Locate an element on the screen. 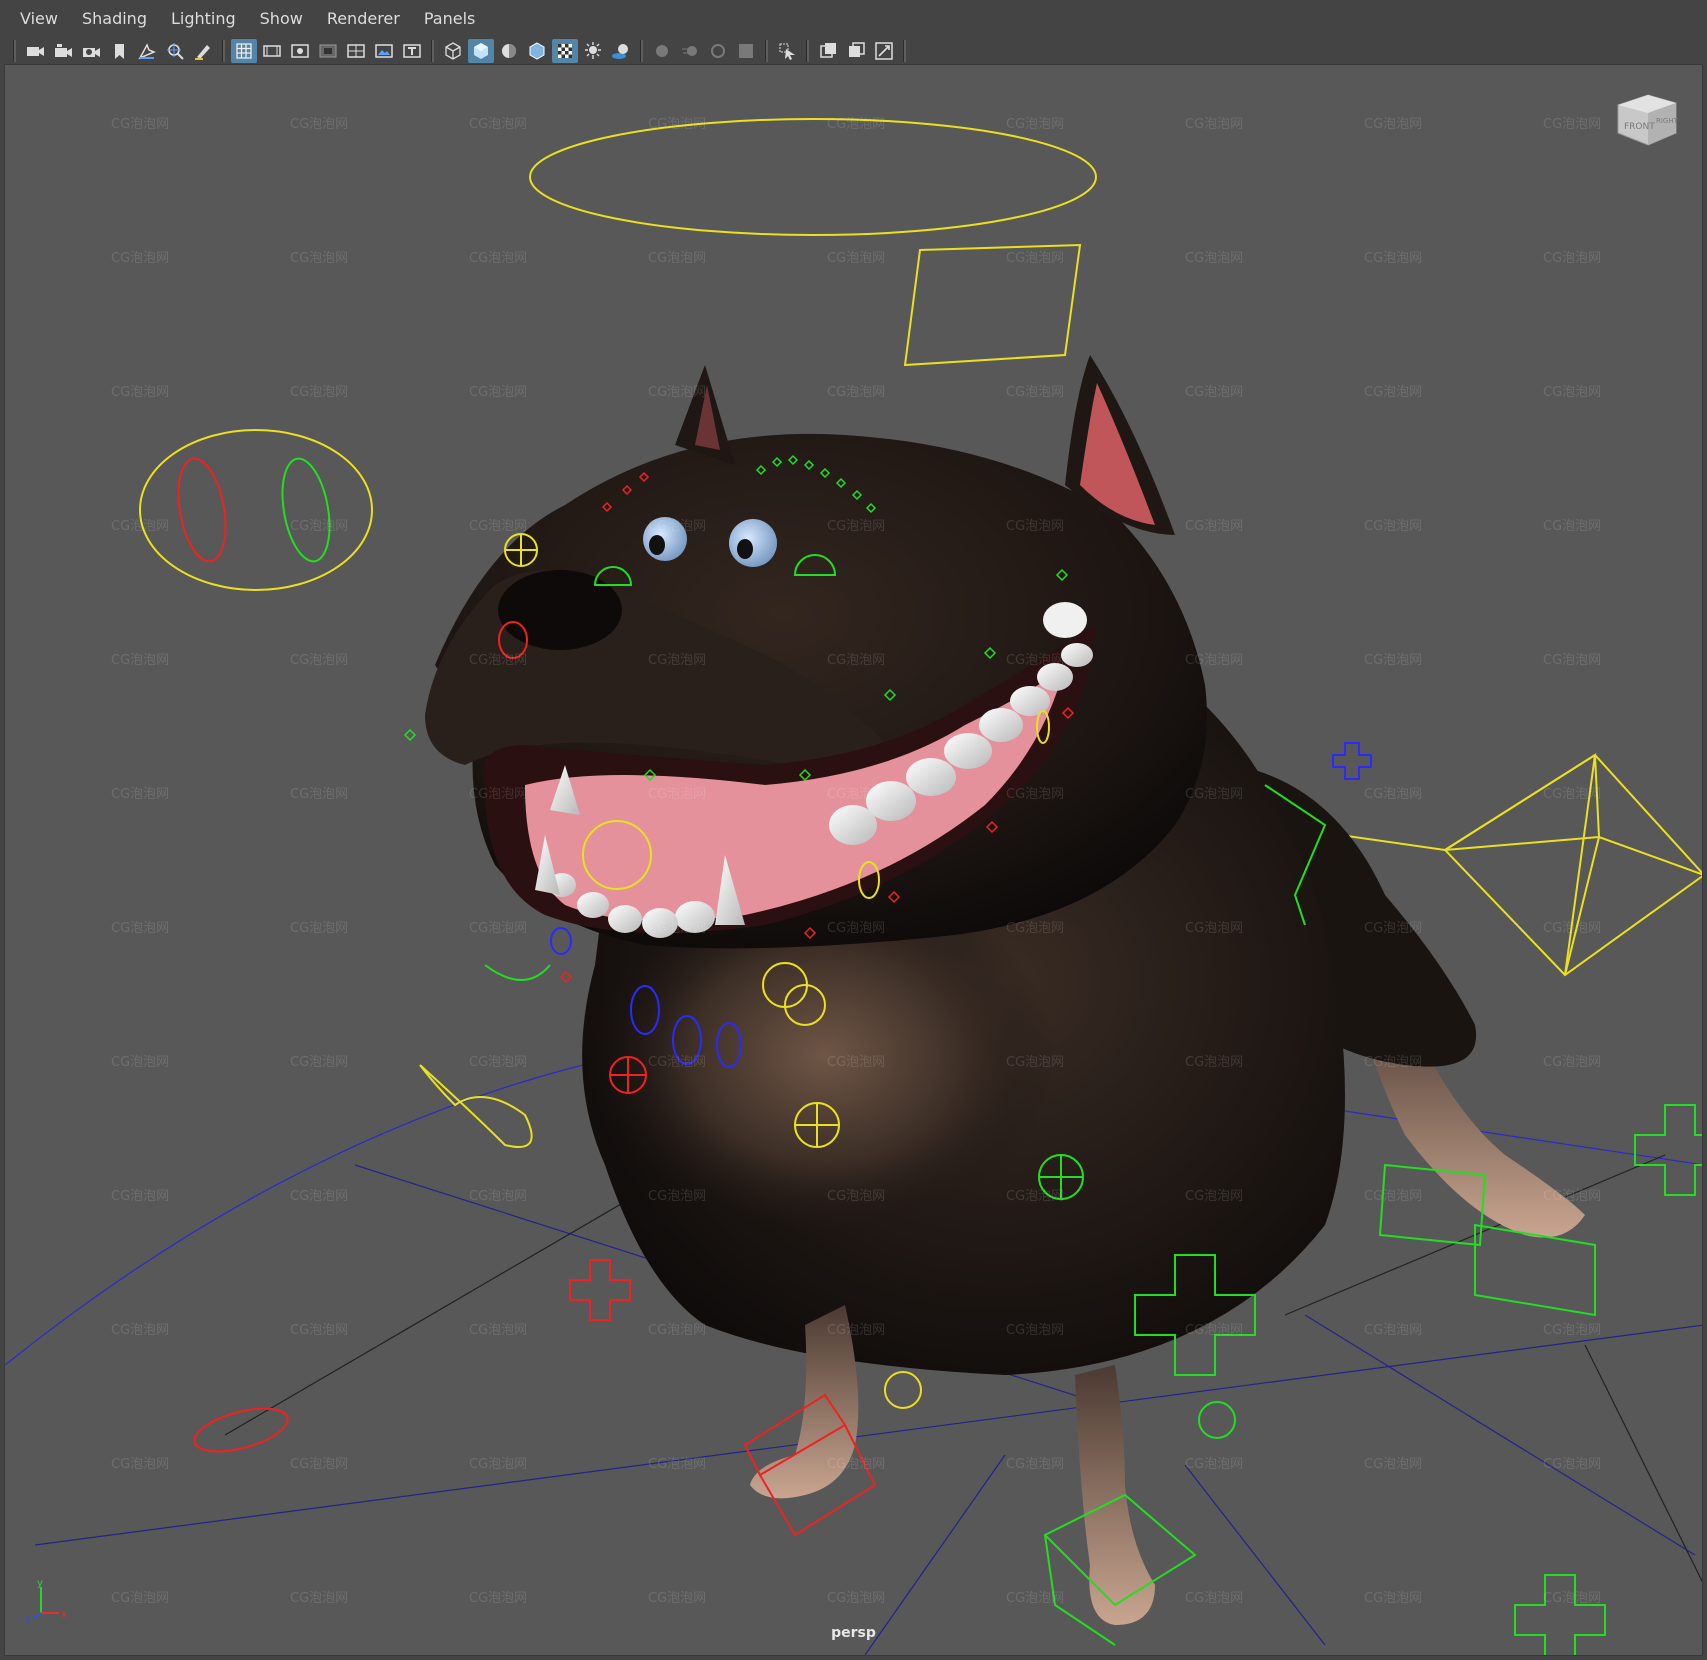  safe-action-icon is located at coordinates (384, 51).